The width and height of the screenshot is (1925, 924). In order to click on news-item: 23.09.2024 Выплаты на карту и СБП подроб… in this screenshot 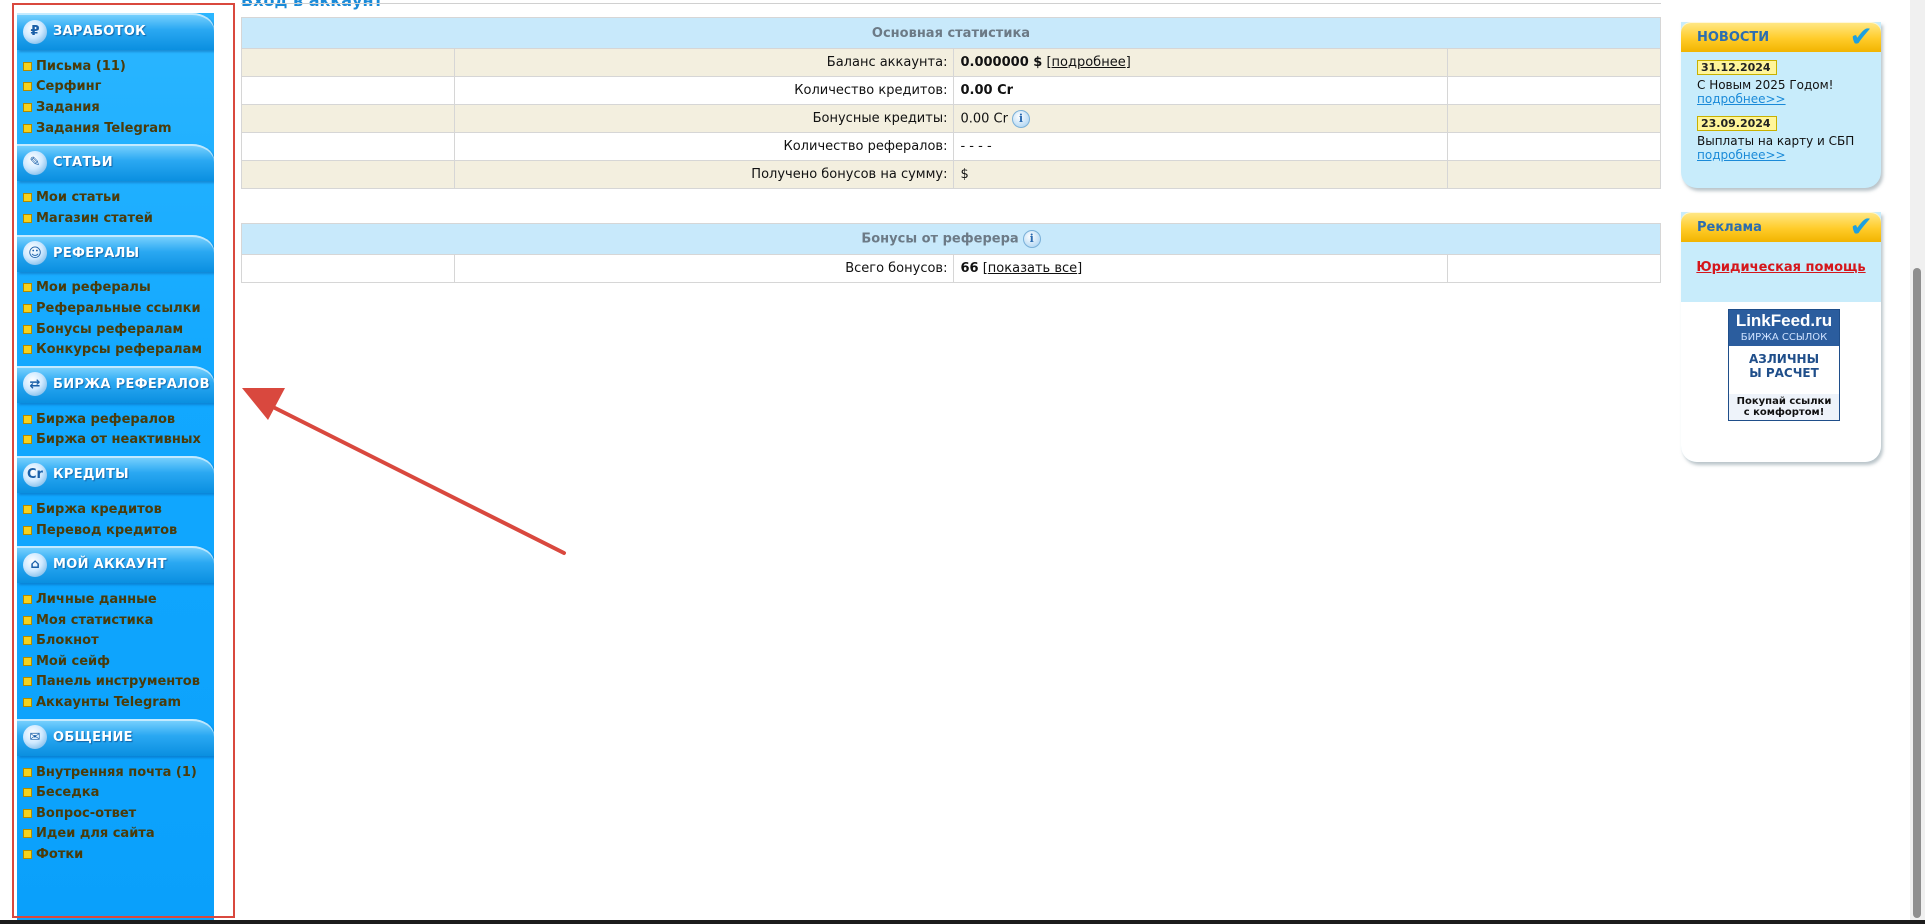, I will do `click(1781, 134)`.